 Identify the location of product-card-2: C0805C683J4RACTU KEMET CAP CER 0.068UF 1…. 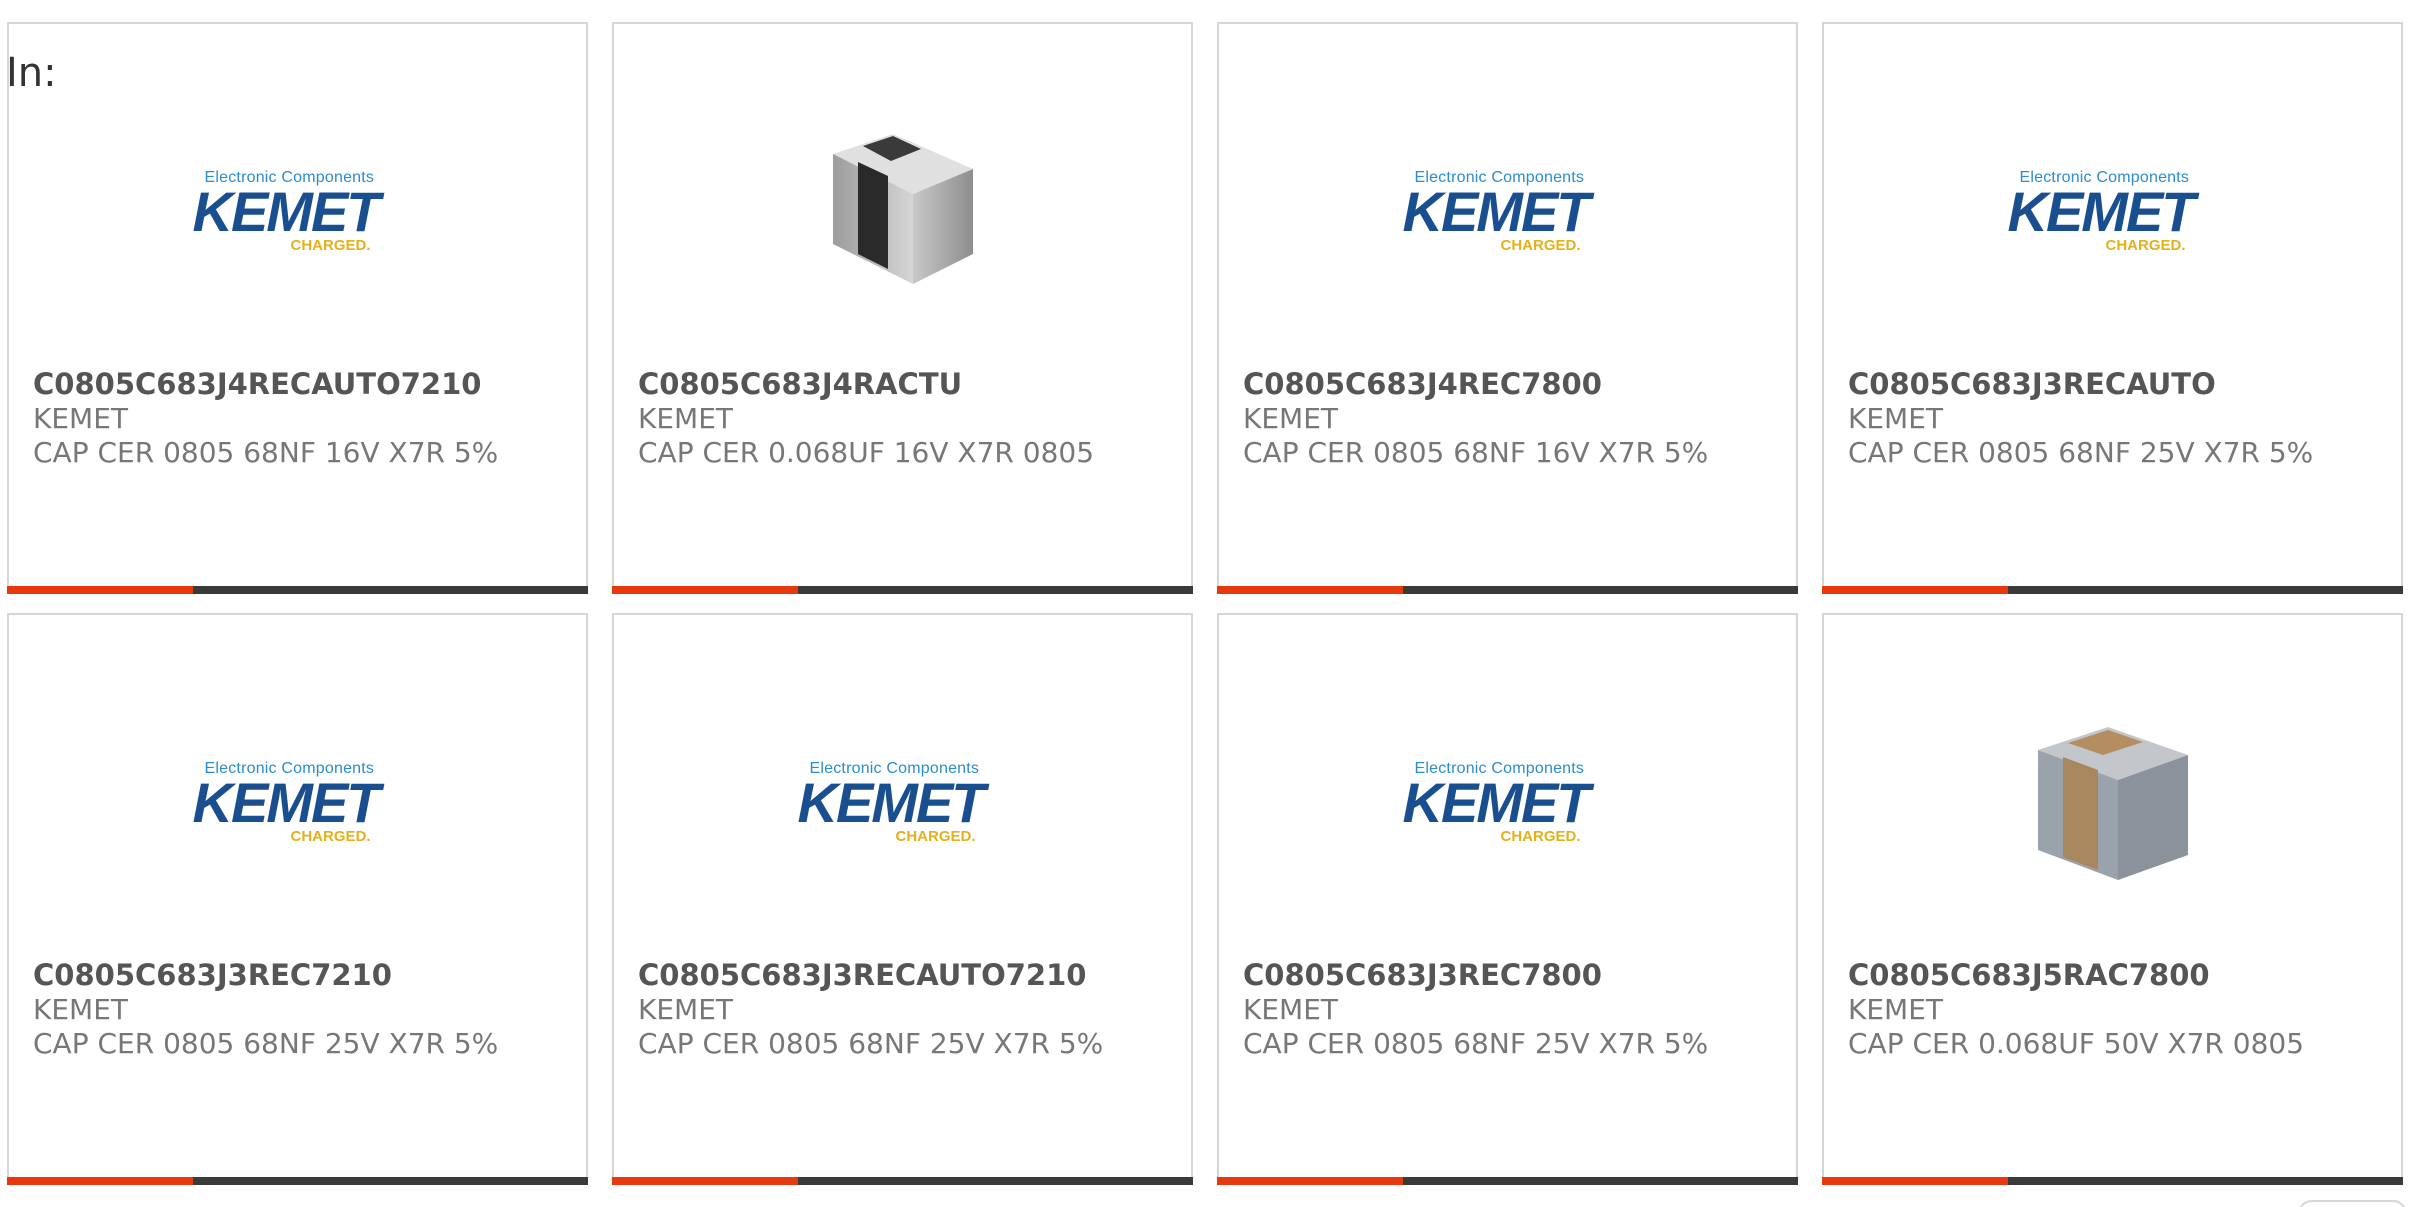
(902, 308).